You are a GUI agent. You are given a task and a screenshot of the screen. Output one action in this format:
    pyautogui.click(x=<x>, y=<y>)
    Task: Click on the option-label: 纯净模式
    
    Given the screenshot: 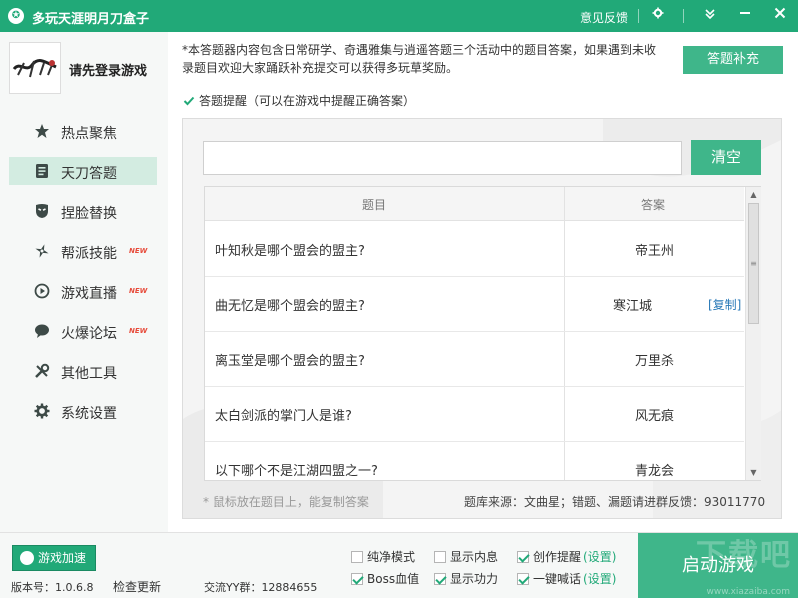 What is the action you would take?
    pyautogui.click(x=391, y=557)
    